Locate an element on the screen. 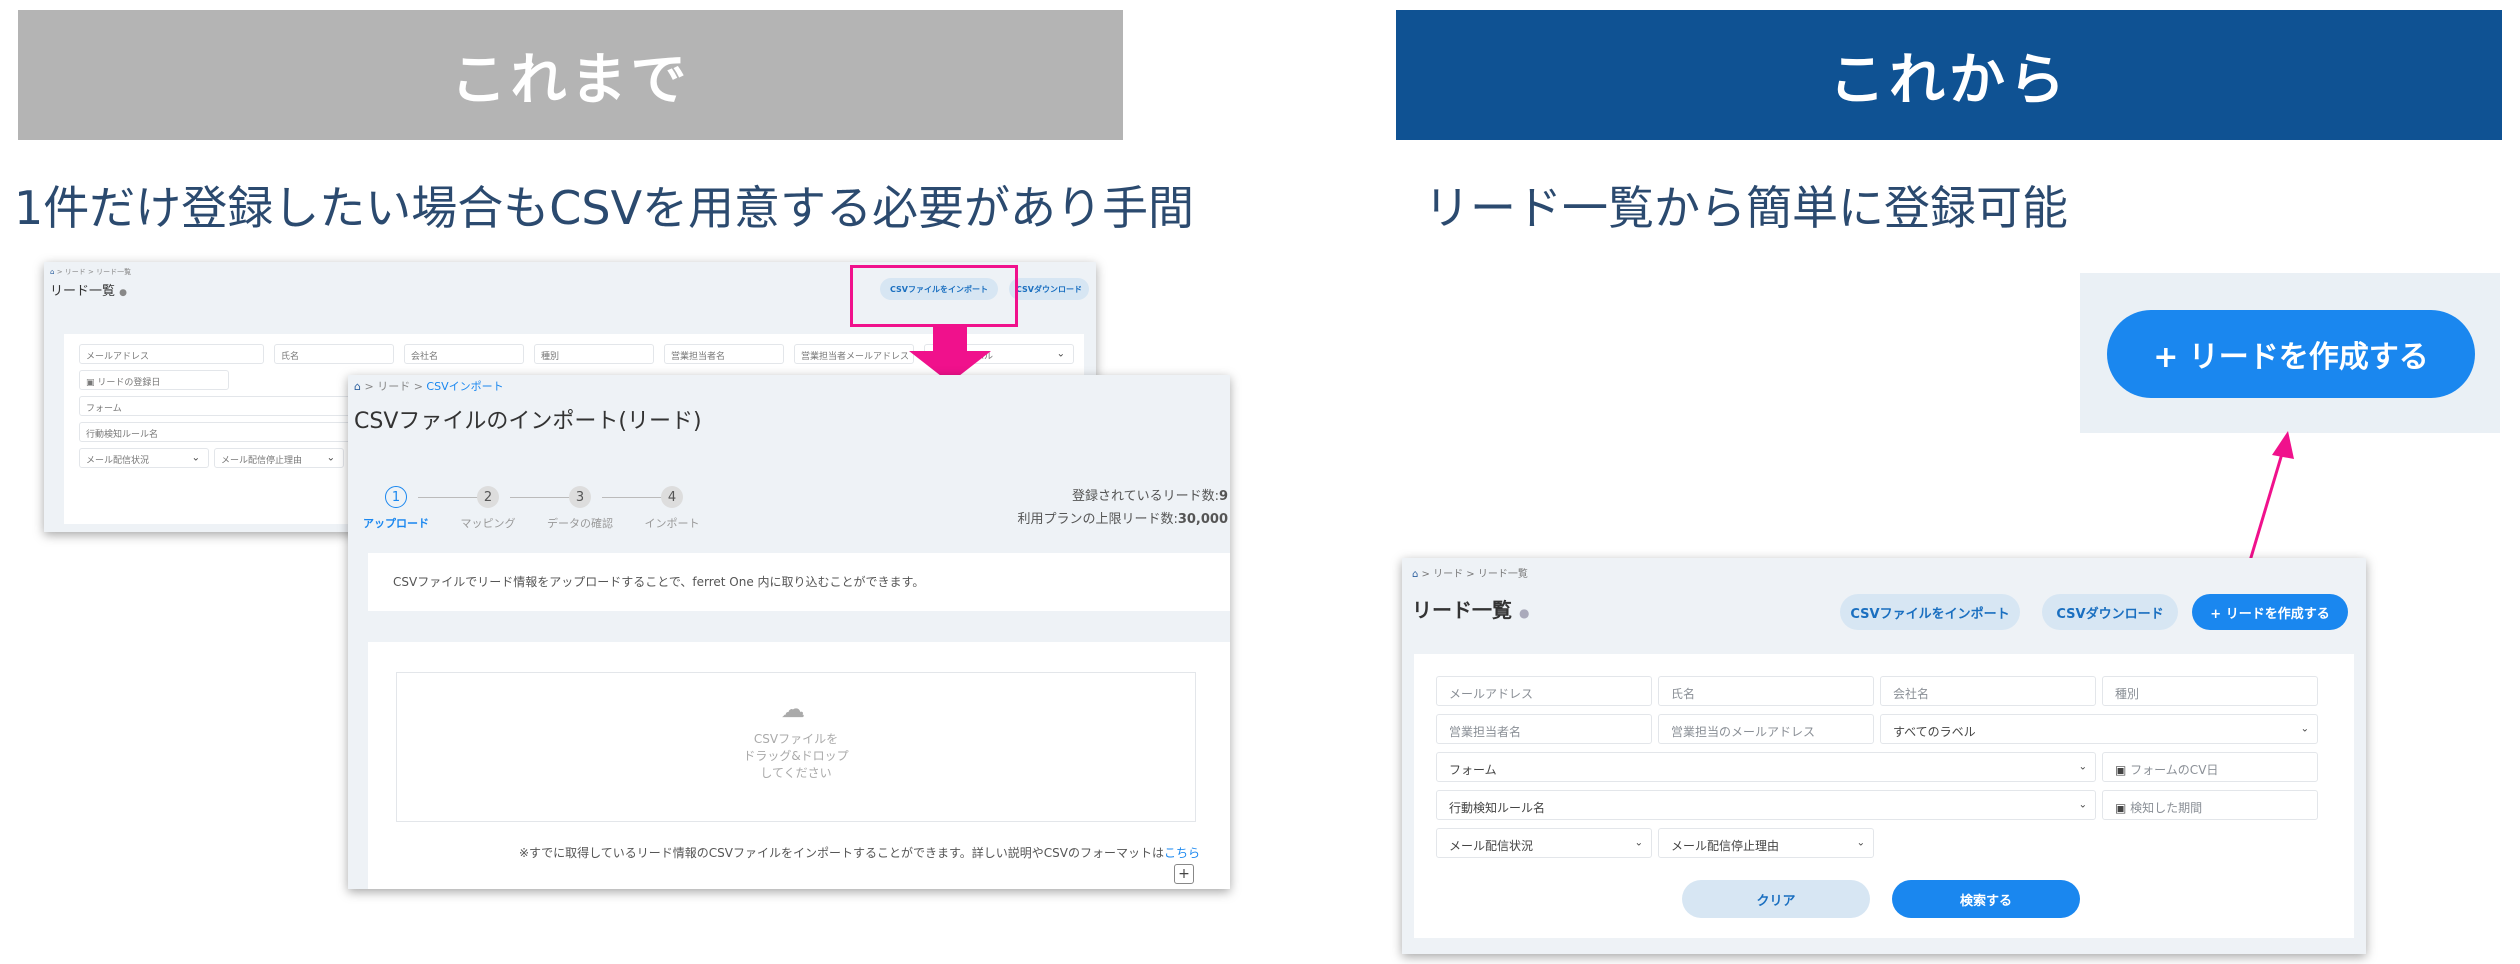 This screenshot has height=964, width=2520. drop-zone: ☁ CSVファイルを ドラッグ&ドロップ してください is located at coordinates (796, 747).